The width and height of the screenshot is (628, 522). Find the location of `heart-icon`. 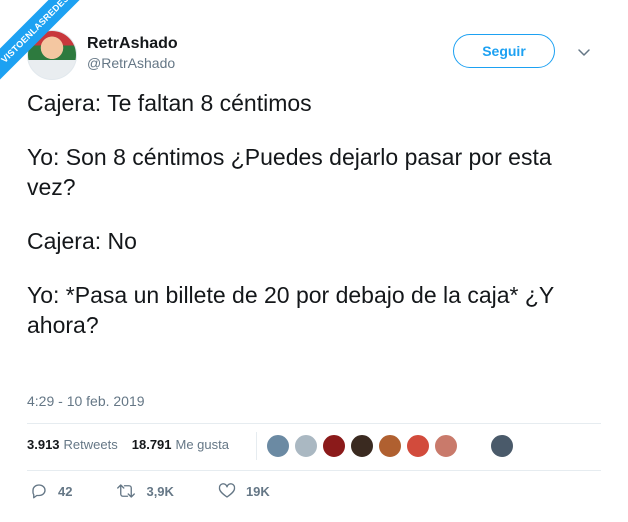

heart-icon is located at coordinates (227, 490).